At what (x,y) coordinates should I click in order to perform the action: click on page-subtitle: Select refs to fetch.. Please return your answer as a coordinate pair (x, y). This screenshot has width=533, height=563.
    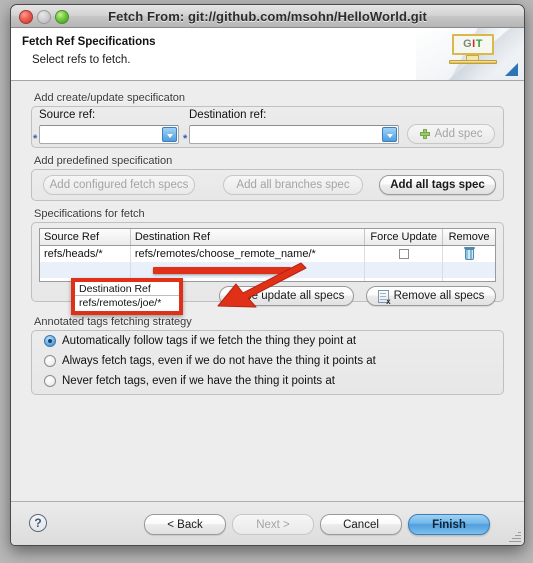
    Looking at the image, I should click on (81, 60).